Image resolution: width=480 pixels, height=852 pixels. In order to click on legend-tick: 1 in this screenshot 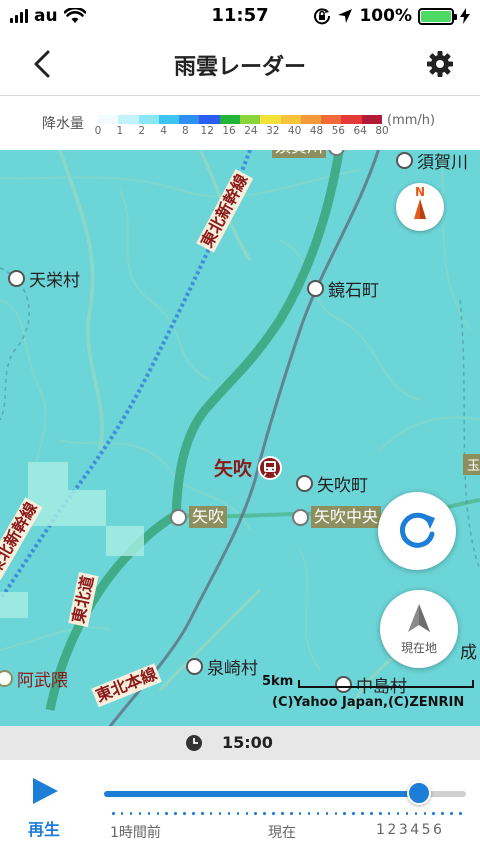, I will do `click(120, 131)`.